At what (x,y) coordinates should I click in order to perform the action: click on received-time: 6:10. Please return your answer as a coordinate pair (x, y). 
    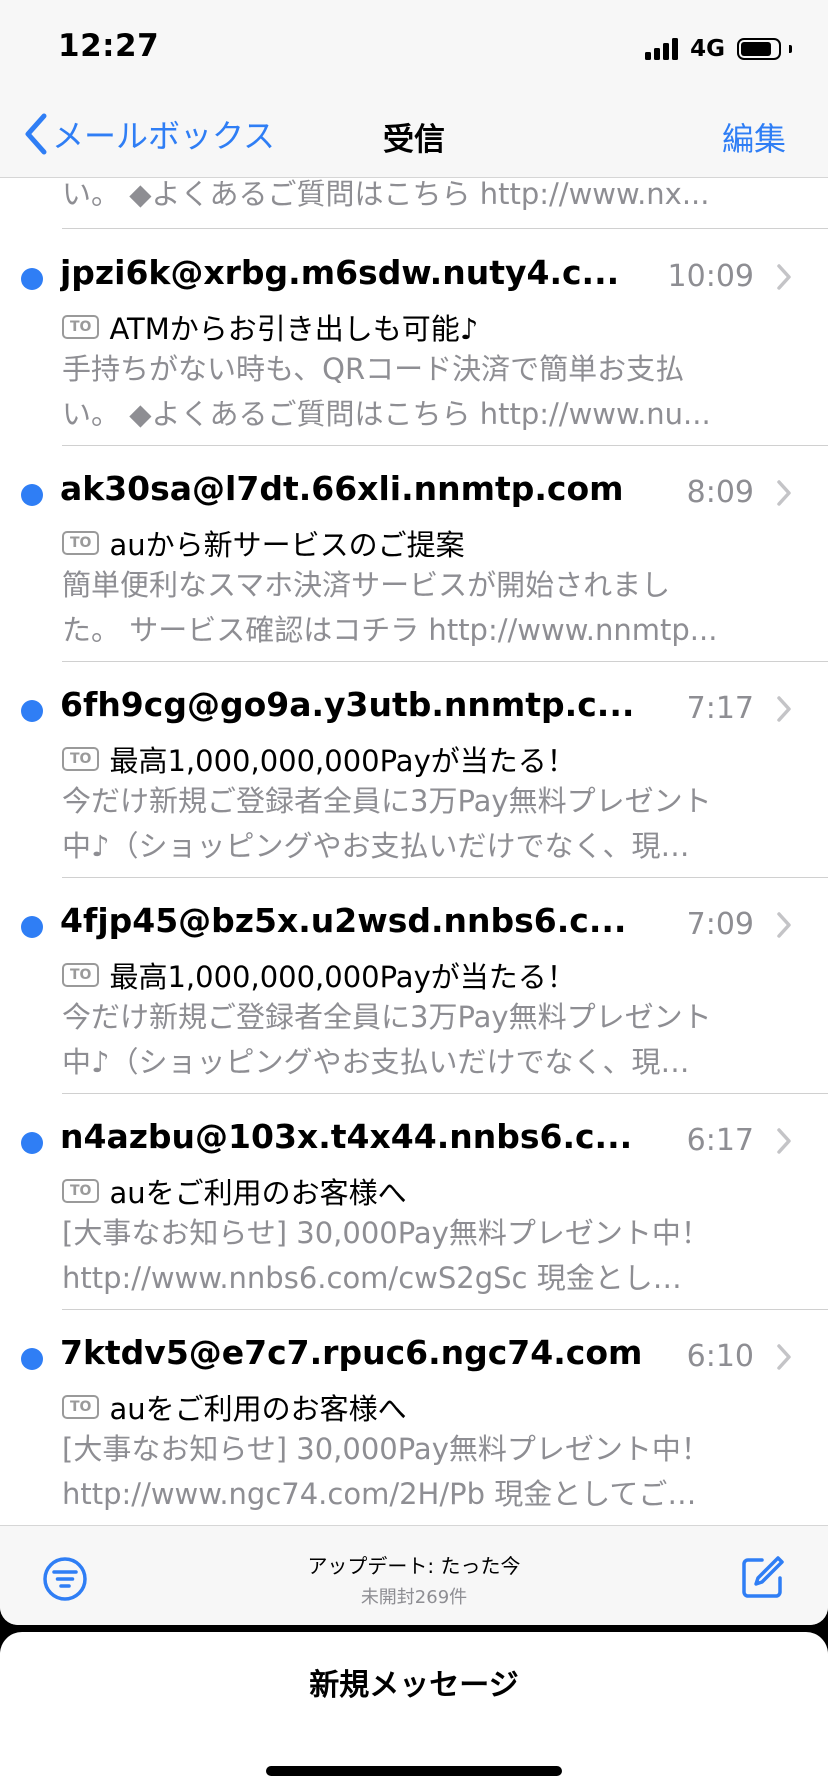
    Looking at the image, I should click on (720, 1356).